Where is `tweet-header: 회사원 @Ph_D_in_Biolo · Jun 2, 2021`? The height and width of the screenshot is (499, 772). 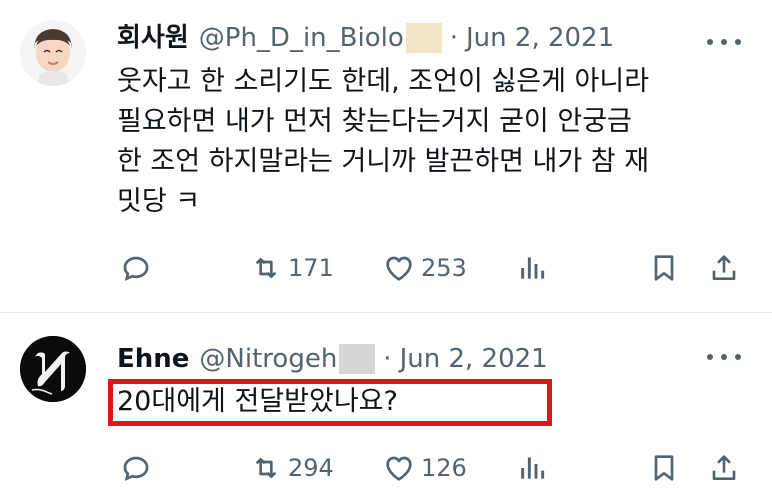 tweet-header: 회사원 @Ph_D_in_Biolo · Jun 2, 2021 is located at coordinates (365, 38).